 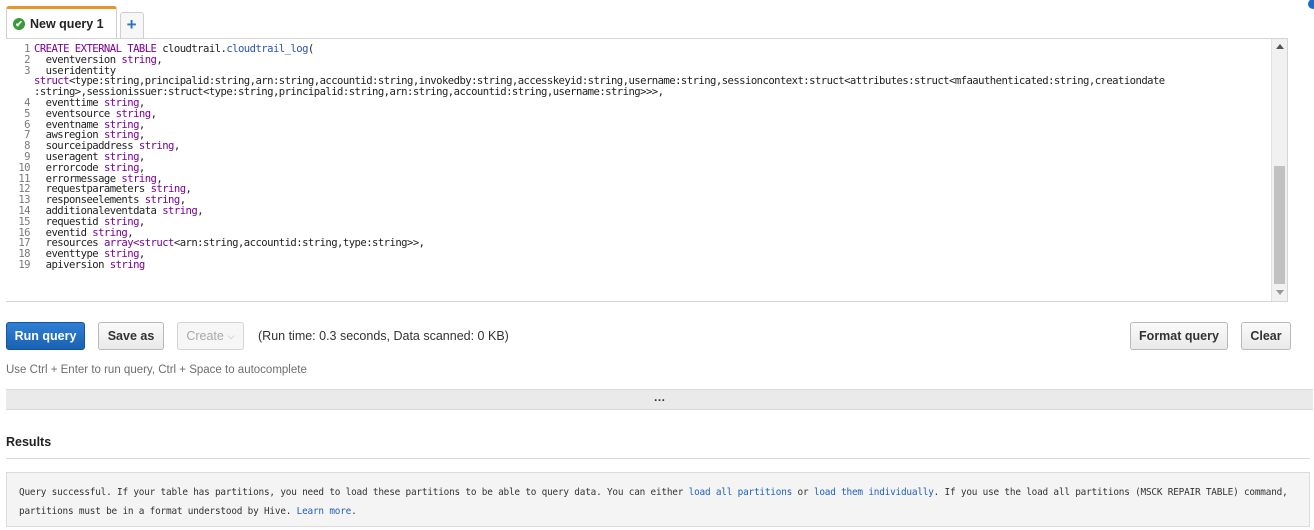 What do you see at coordinates (131, 336) in the screenshot?
I see `save-as-button: Save as` at bounding box center [131, 336].